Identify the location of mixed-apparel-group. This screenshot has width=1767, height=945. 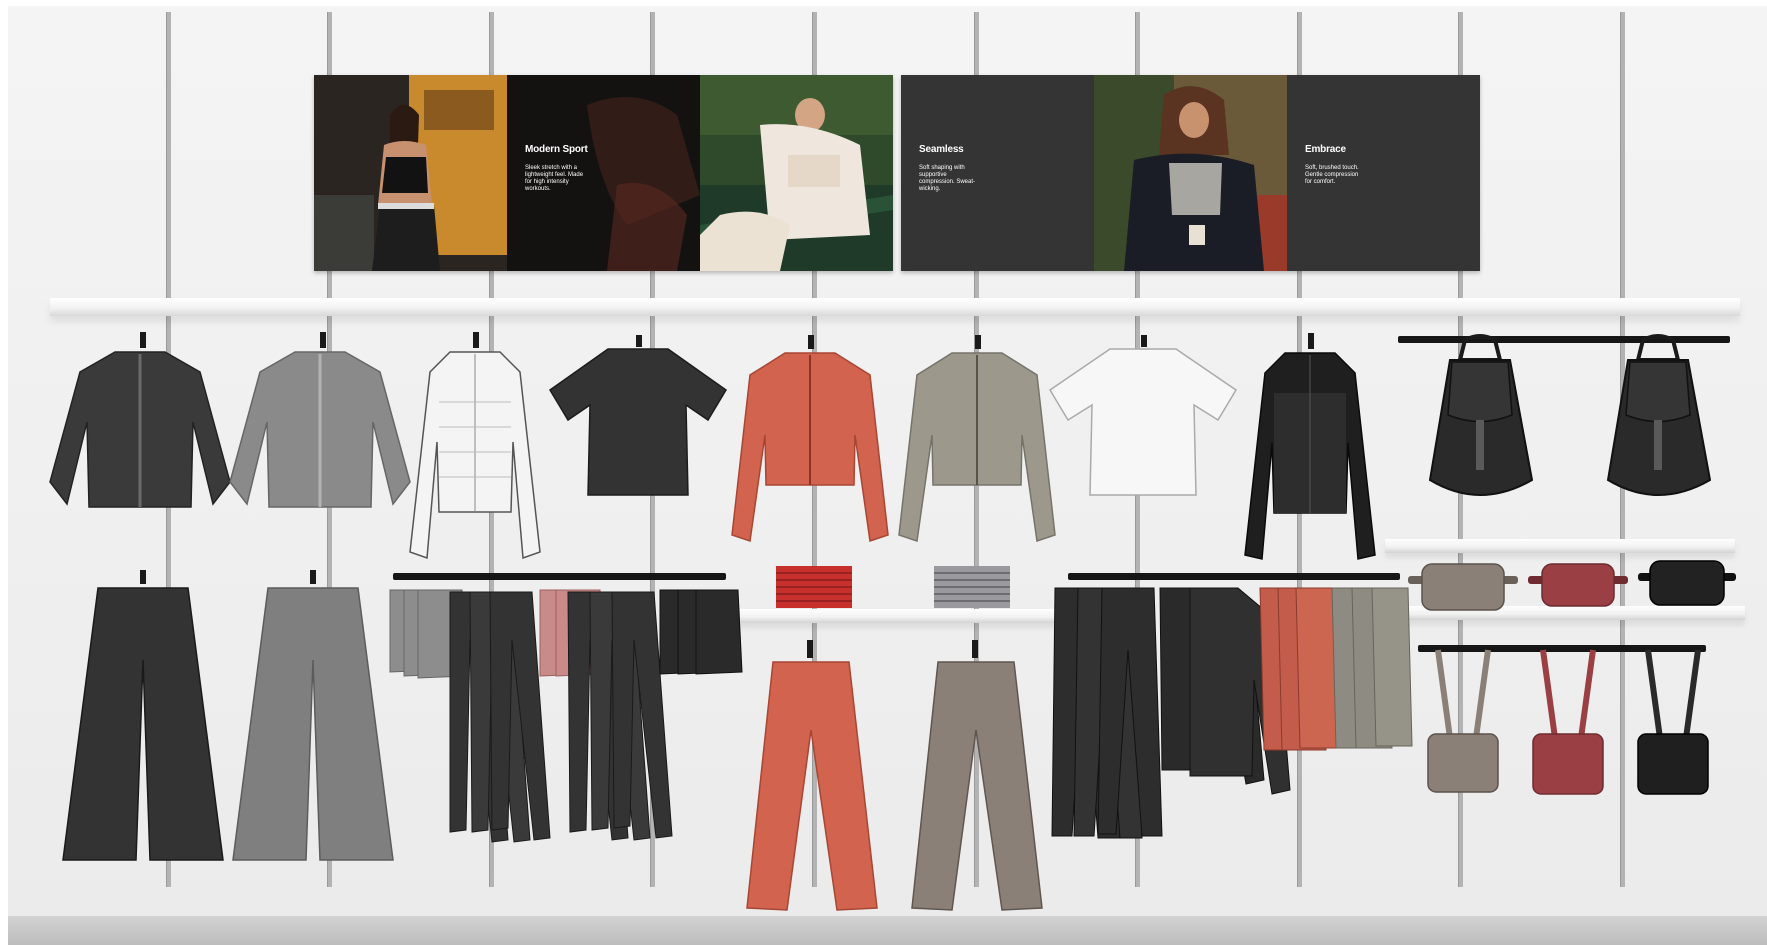
(1232, 713).